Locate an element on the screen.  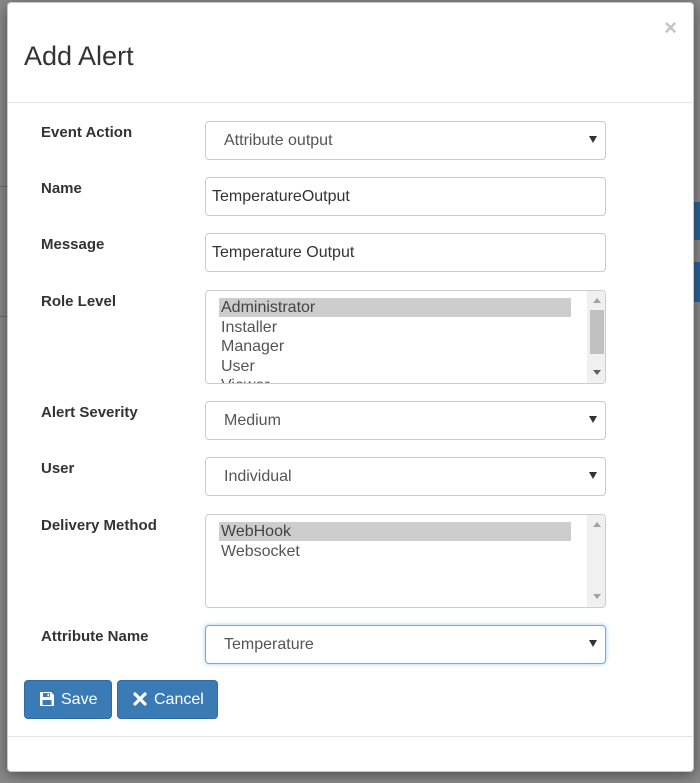
modal-footer-divider is located at coordinates (350, 736).